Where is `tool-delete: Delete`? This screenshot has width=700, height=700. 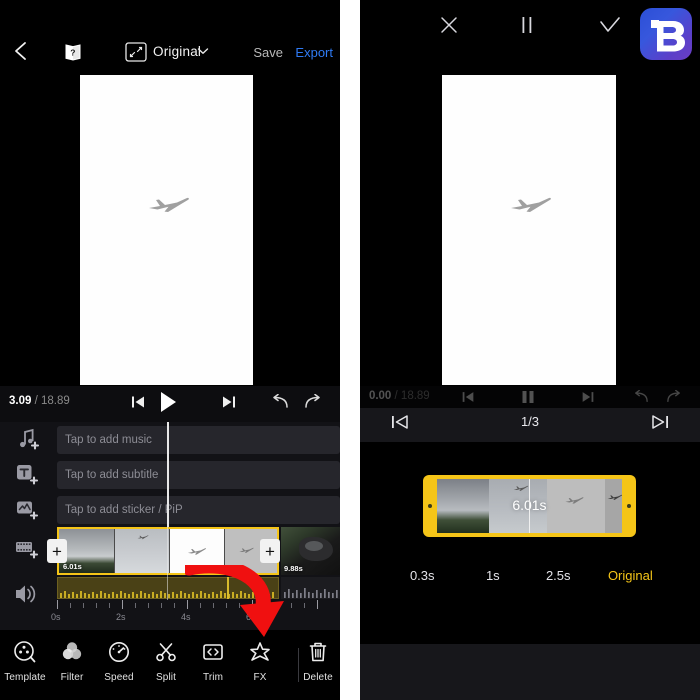 tool-delete: Delete is located at coordinates (317, 660).